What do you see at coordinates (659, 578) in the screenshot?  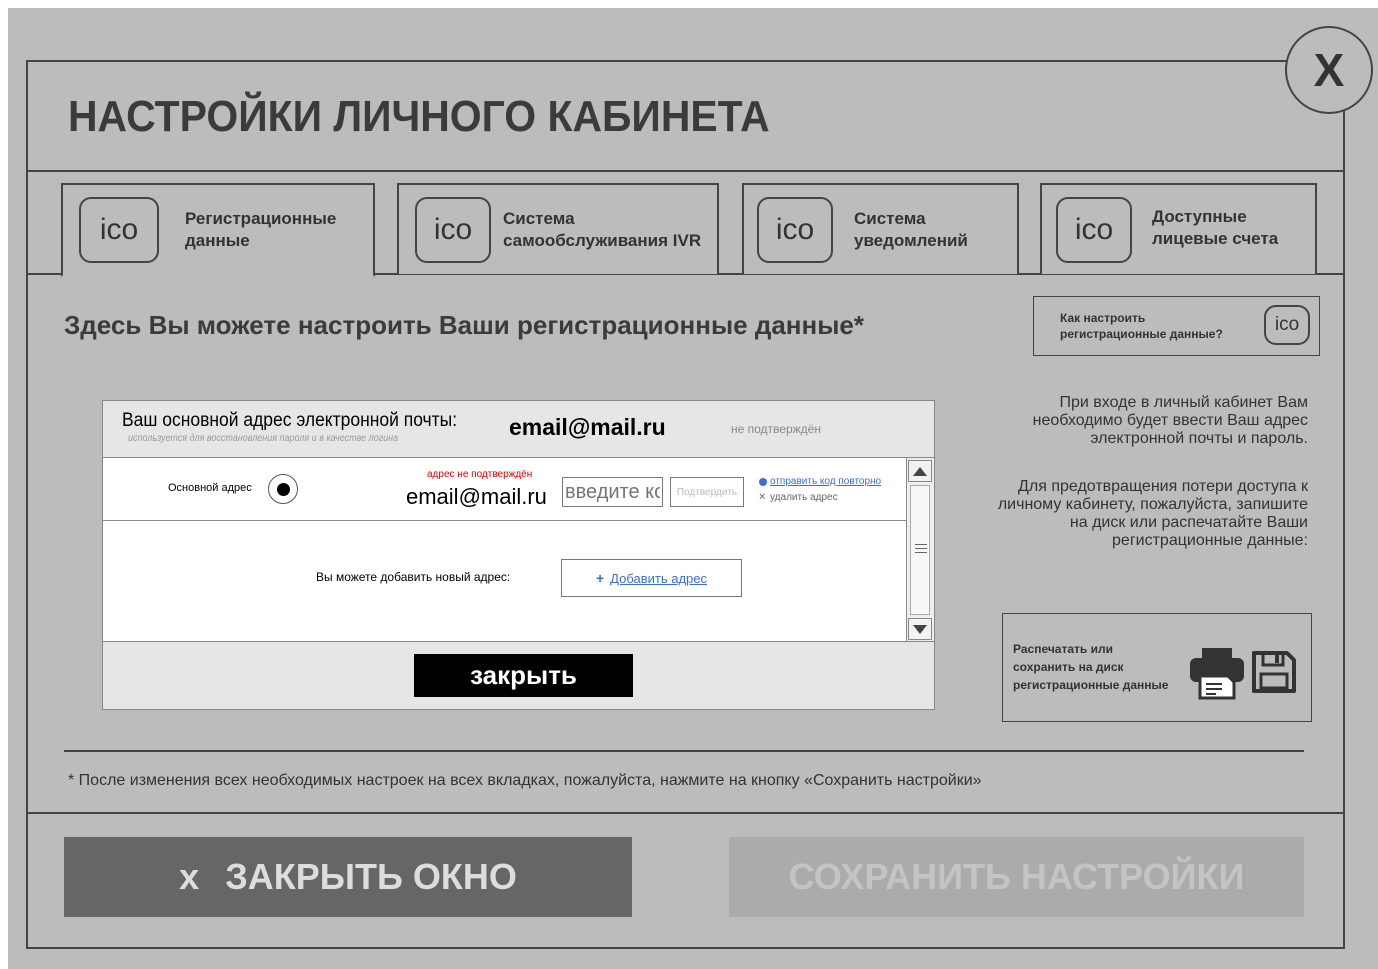 I see `add-address-button-label: Добавить адрес` at bounding box center [659, 578].